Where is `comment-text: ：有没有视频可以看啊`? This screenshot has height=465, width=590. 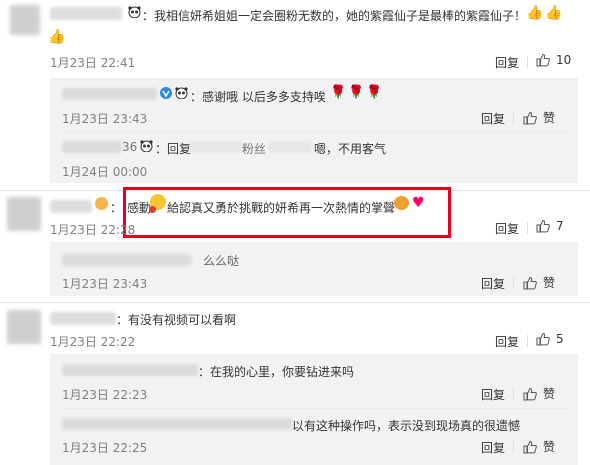 comment-text: ：有没有视频可以看啊 is located at coordinates (176, 320).